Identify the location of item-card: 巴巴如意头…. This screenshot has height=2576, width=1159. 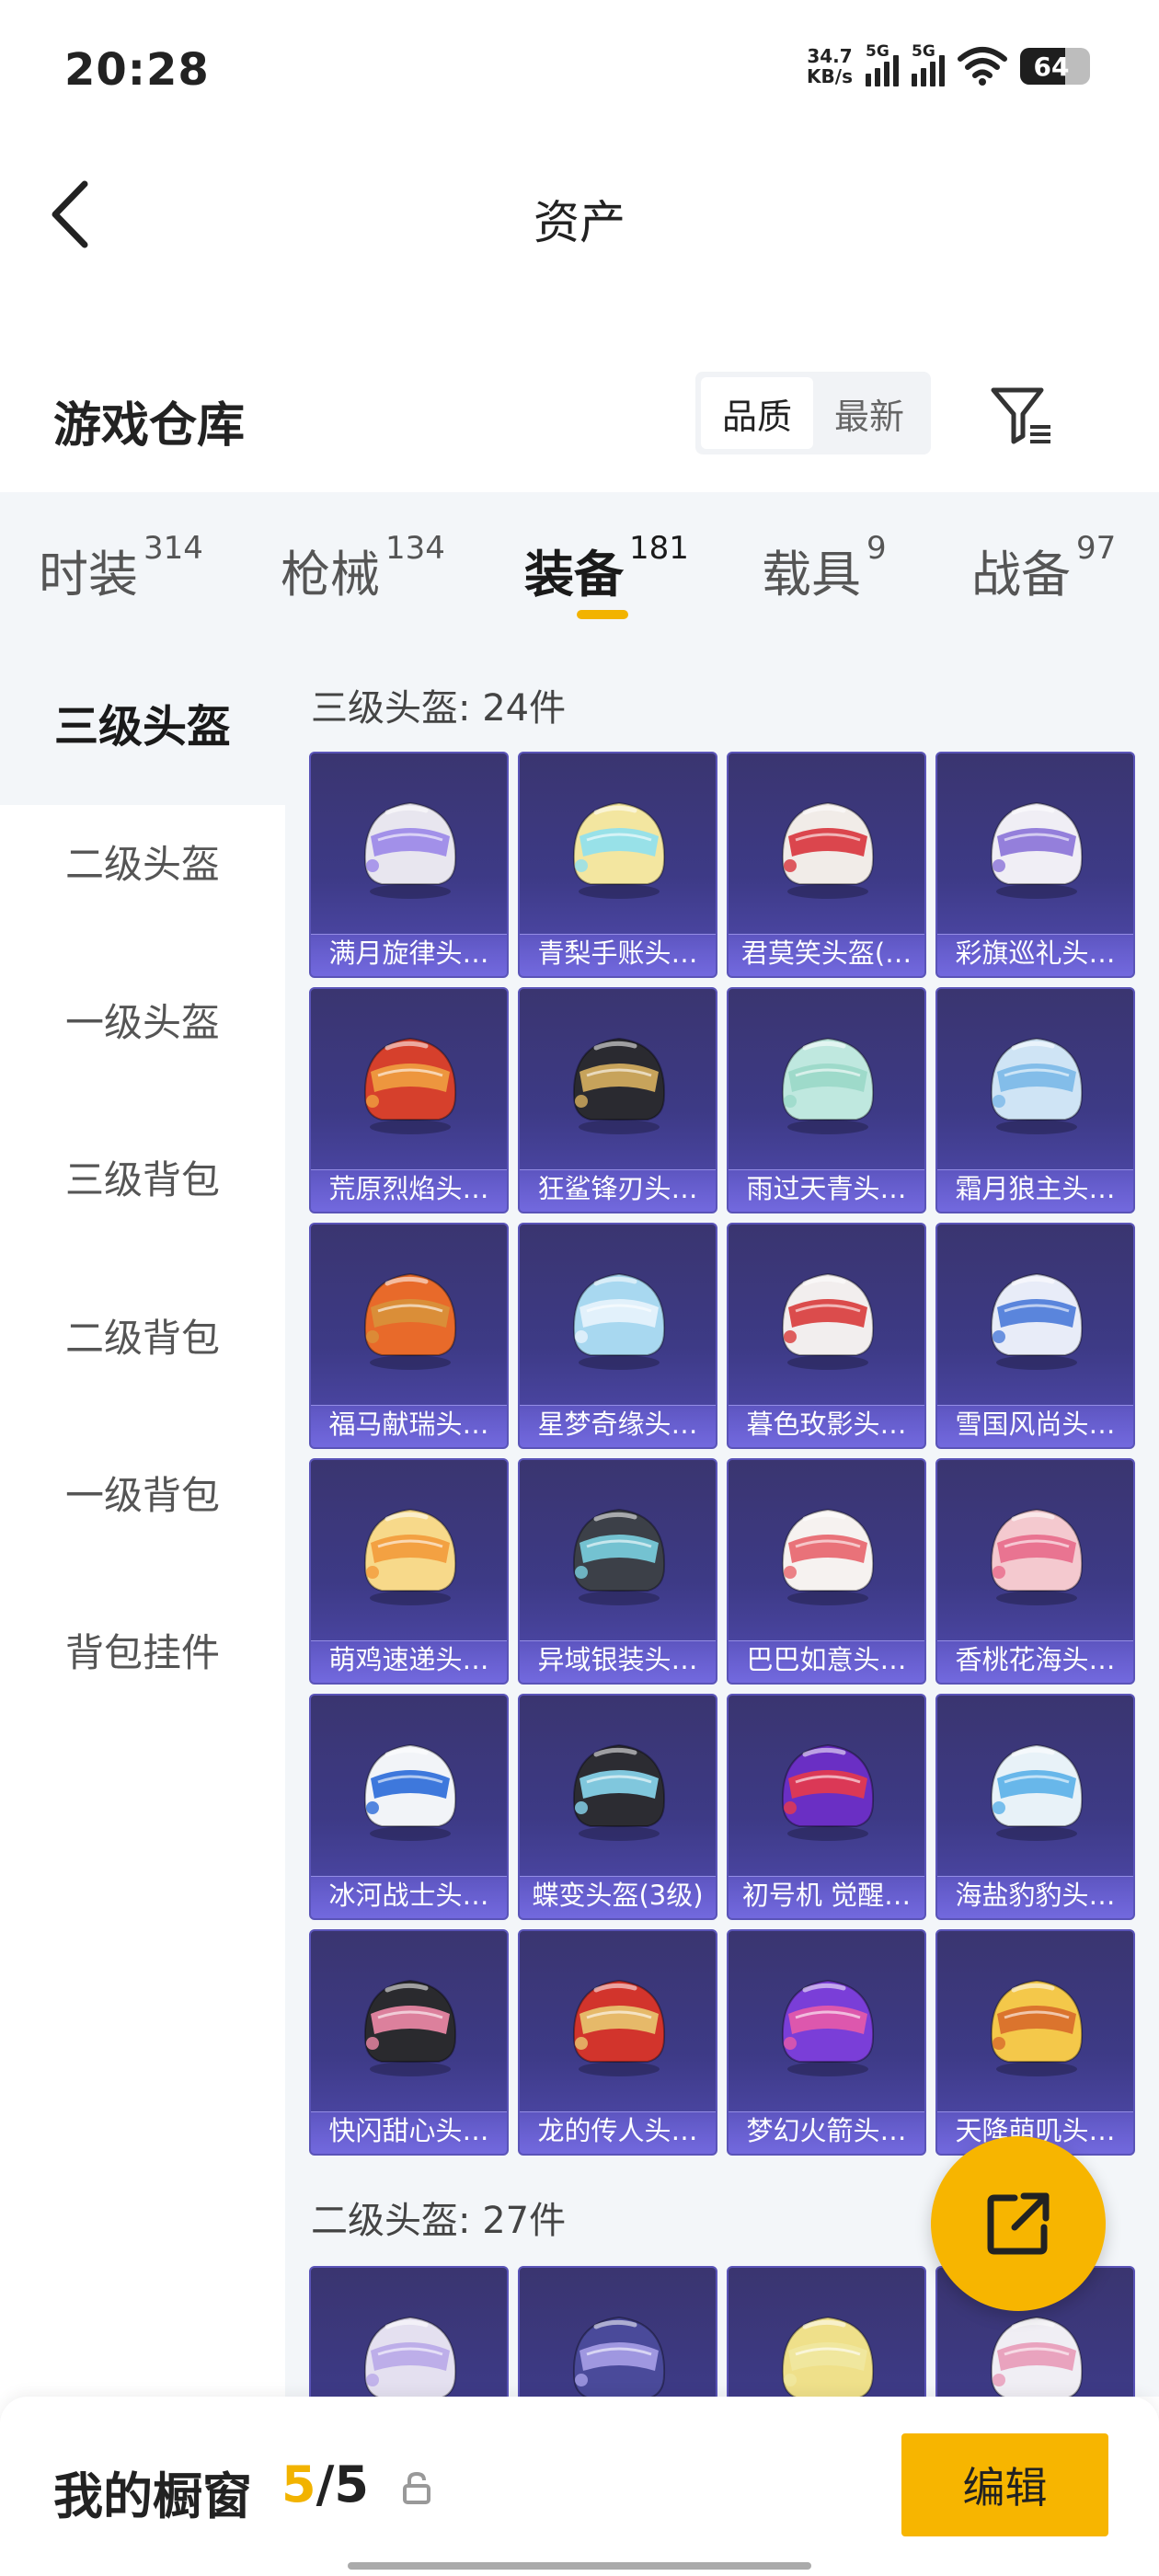
(826, 1571).